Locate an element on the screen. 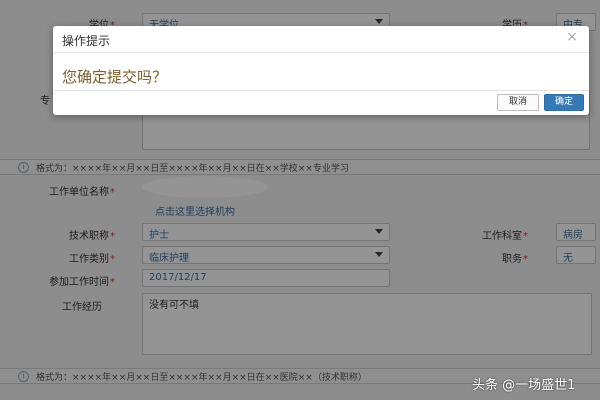  close-icon: × is located at coordinates (572, 37).